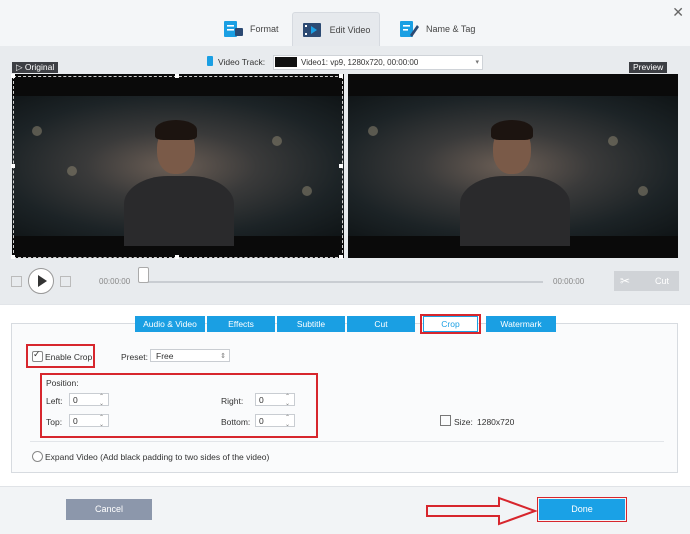 The image size is (690, 534). I want to click on annotation-box-done, so click(582, 509).